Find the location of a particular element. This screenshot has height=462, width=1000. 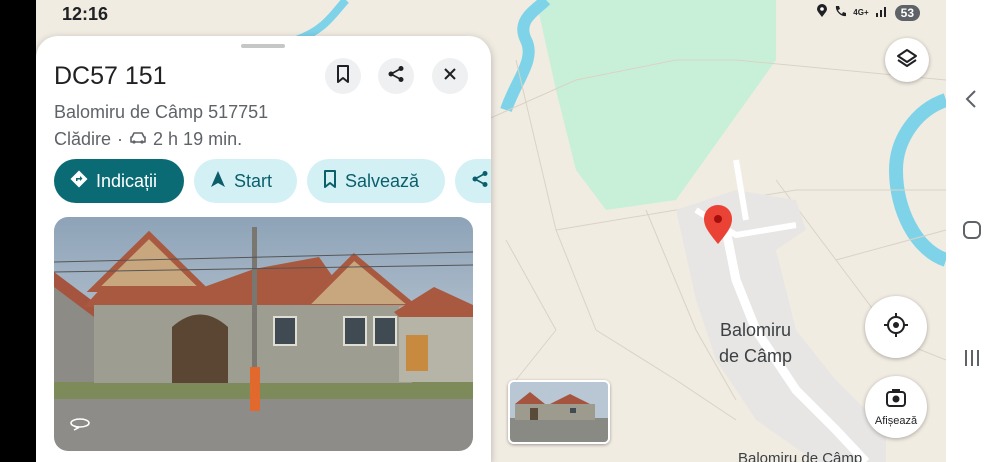

show-lens-button: Afișează is located at coordinates (896, 407).